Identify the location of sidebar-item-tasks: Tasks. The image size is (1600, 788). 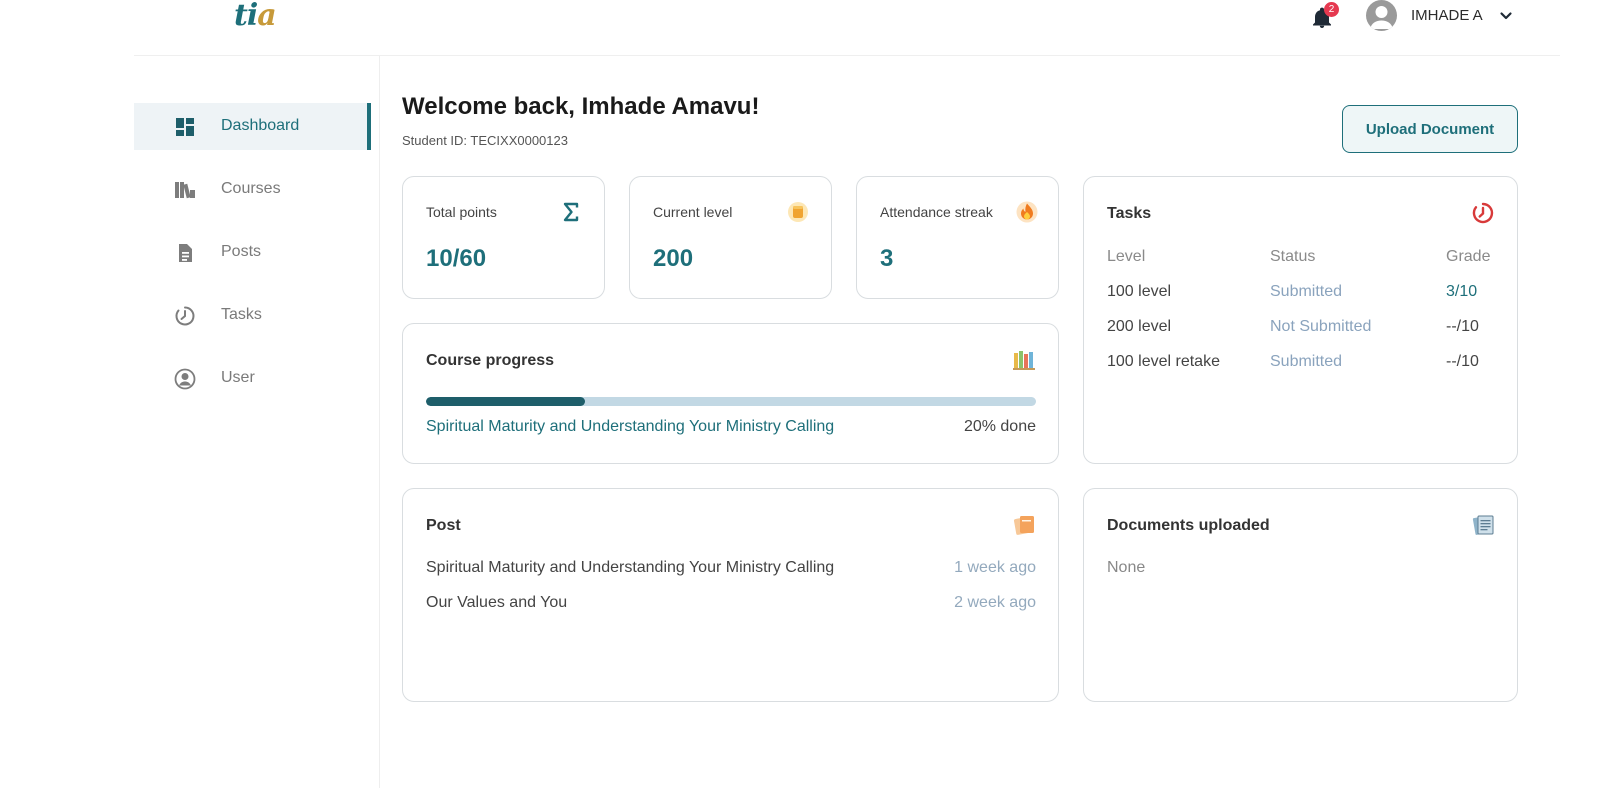
(252, 315).